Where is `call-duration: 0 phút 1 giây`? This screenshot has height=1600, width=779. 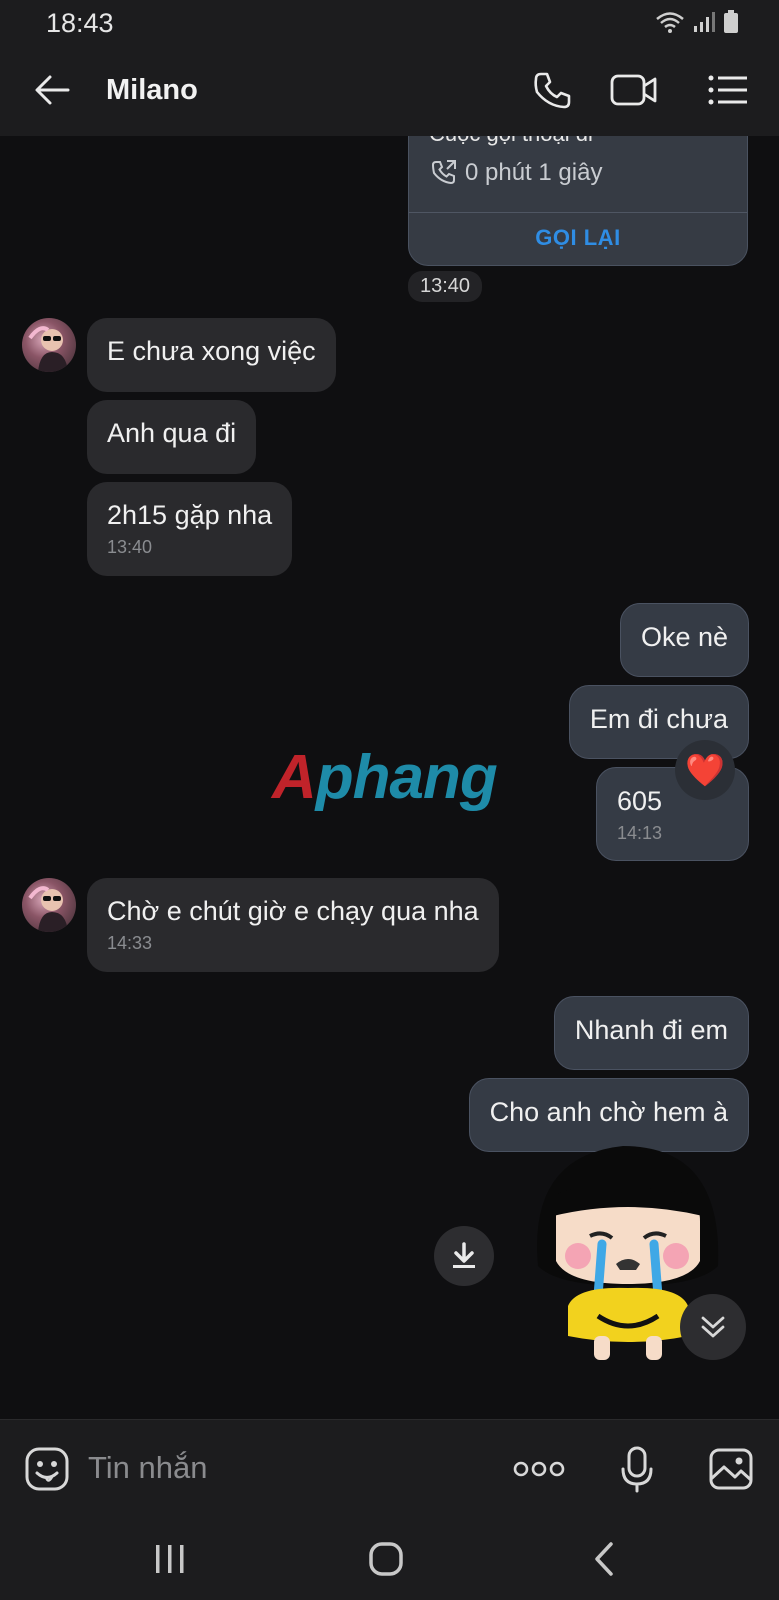 call-duration: 0 phút 1 giây is located at coordinates (534, 172).